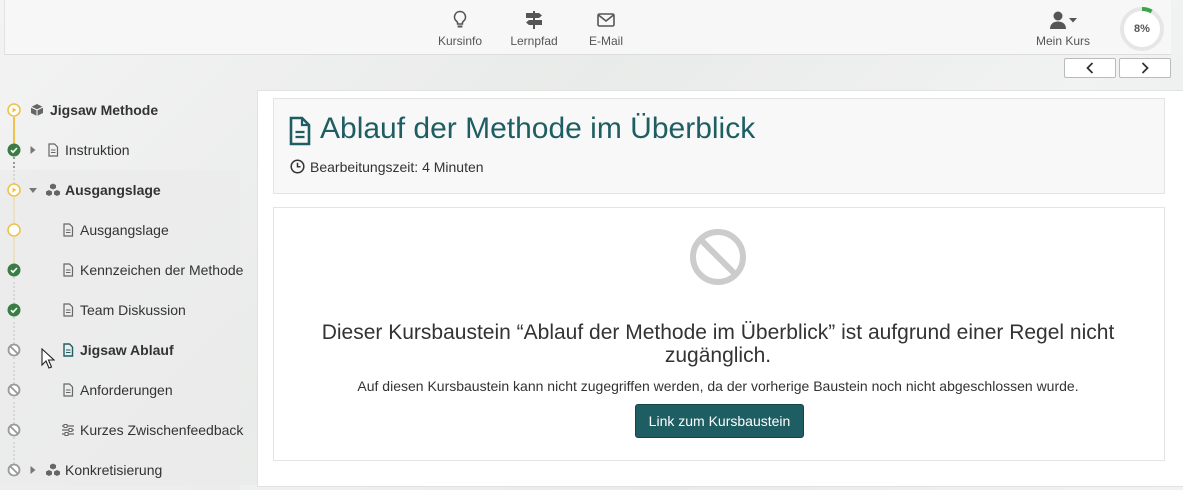 This screenshot has height=490, width=1183. What do you see at coordinates (297, 166) in the screenshot?
I see `clock-icon` at bounding box center [297, 166].